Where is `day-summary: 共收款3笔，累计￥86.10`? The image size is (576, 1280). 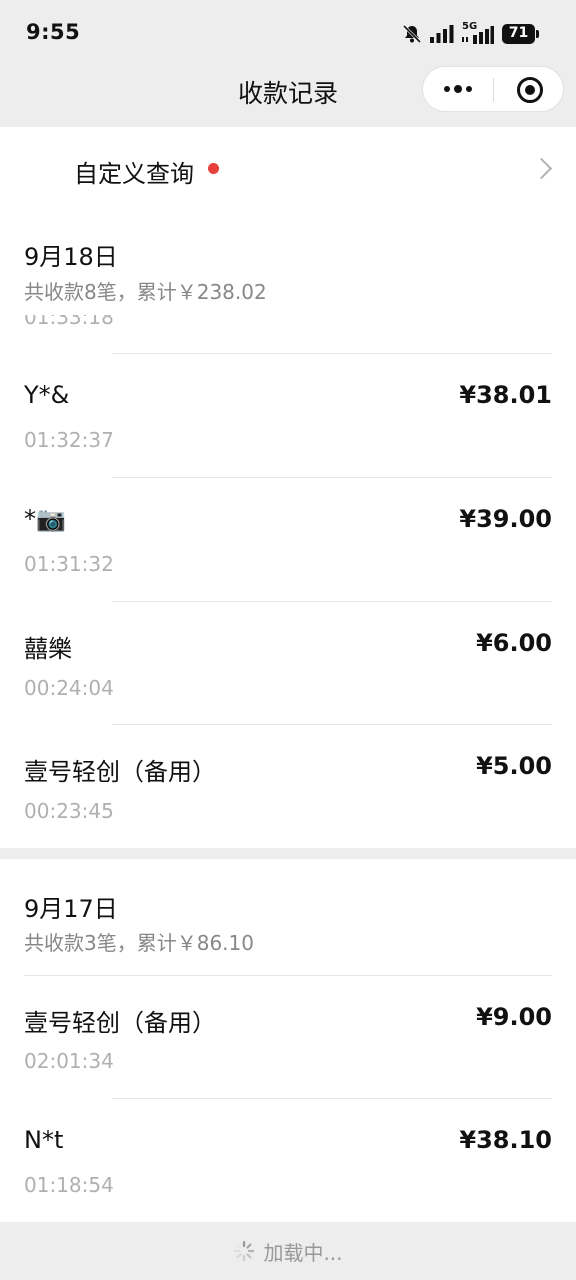 day-summary: 共收款3笔，累计￥86.10 is located at coordinates (139, 943).